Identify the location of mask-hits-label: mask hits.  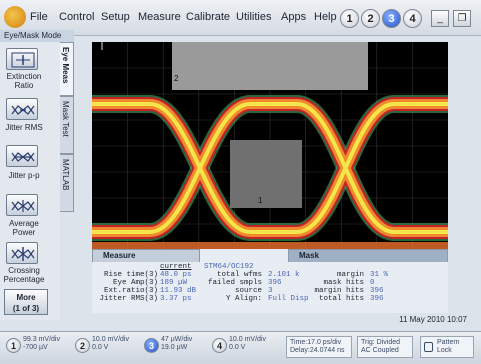
(343, 283).